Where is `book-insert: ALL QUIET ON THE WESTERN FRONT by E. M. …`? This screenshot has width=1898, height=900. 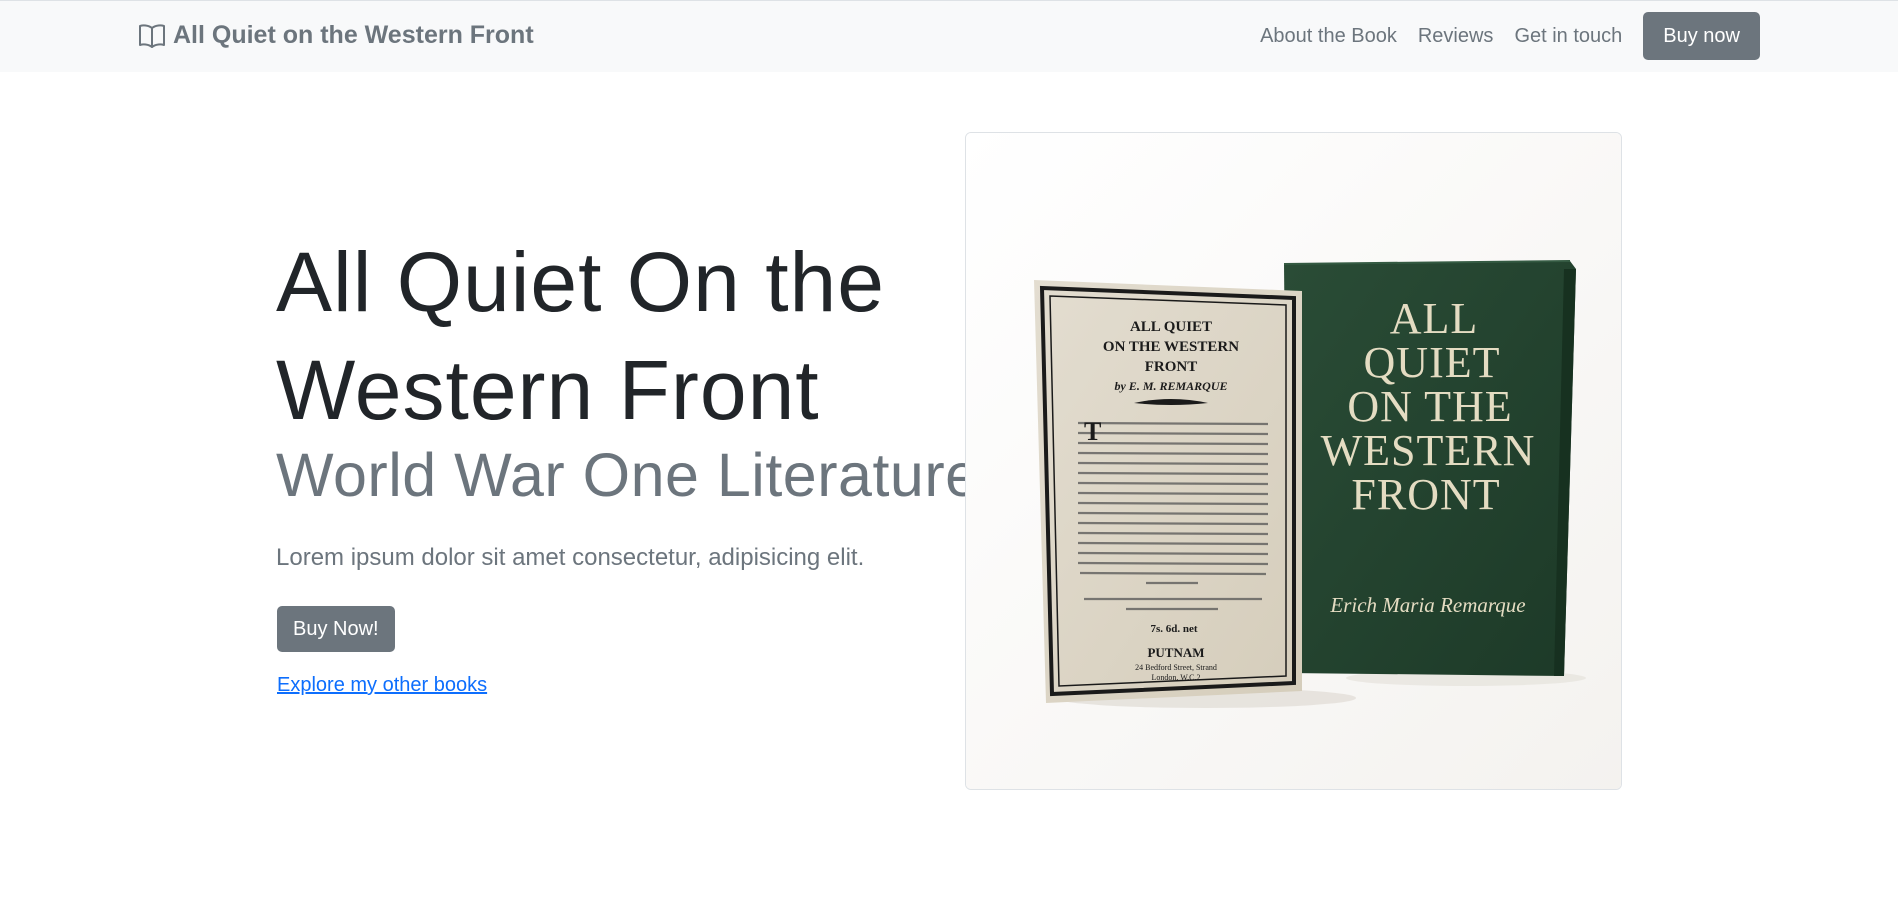 book-insert: ALL QUIET ON THE WESTERN FRONT by E. M. … is located at coordinates (1168, 491).